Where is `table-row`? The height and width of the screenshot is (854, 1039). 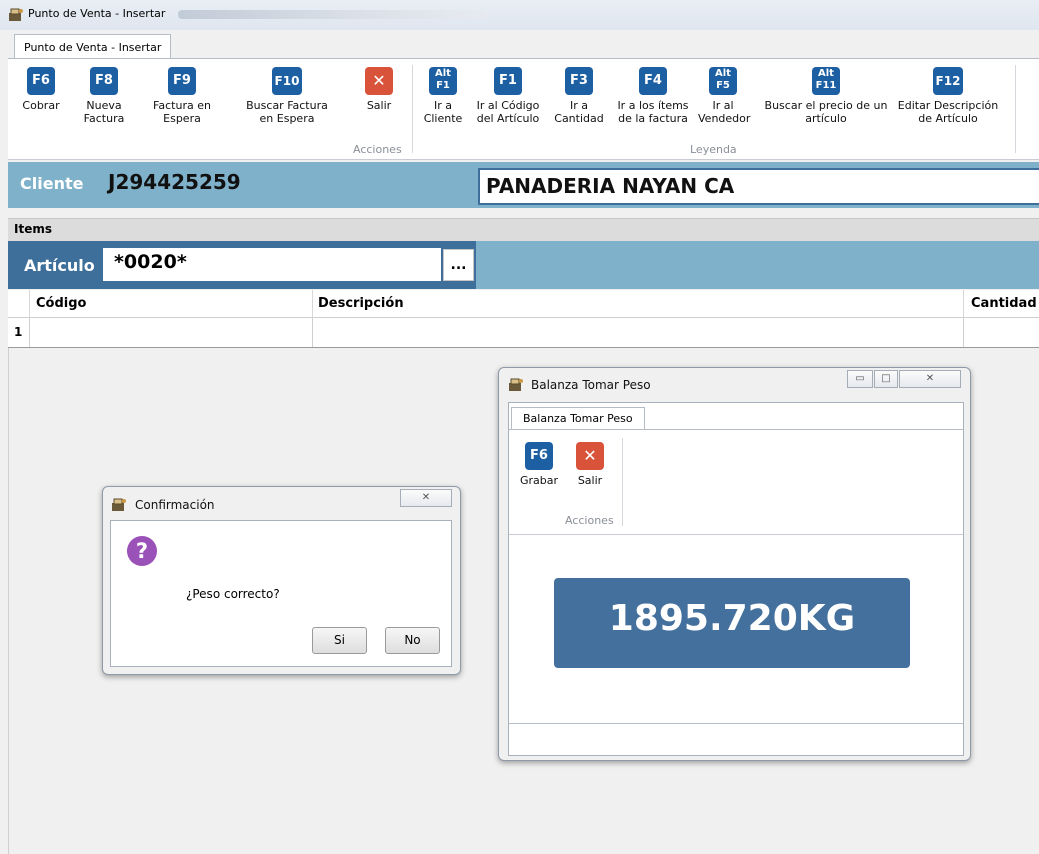
table-row is located at coordinates (523, 333).